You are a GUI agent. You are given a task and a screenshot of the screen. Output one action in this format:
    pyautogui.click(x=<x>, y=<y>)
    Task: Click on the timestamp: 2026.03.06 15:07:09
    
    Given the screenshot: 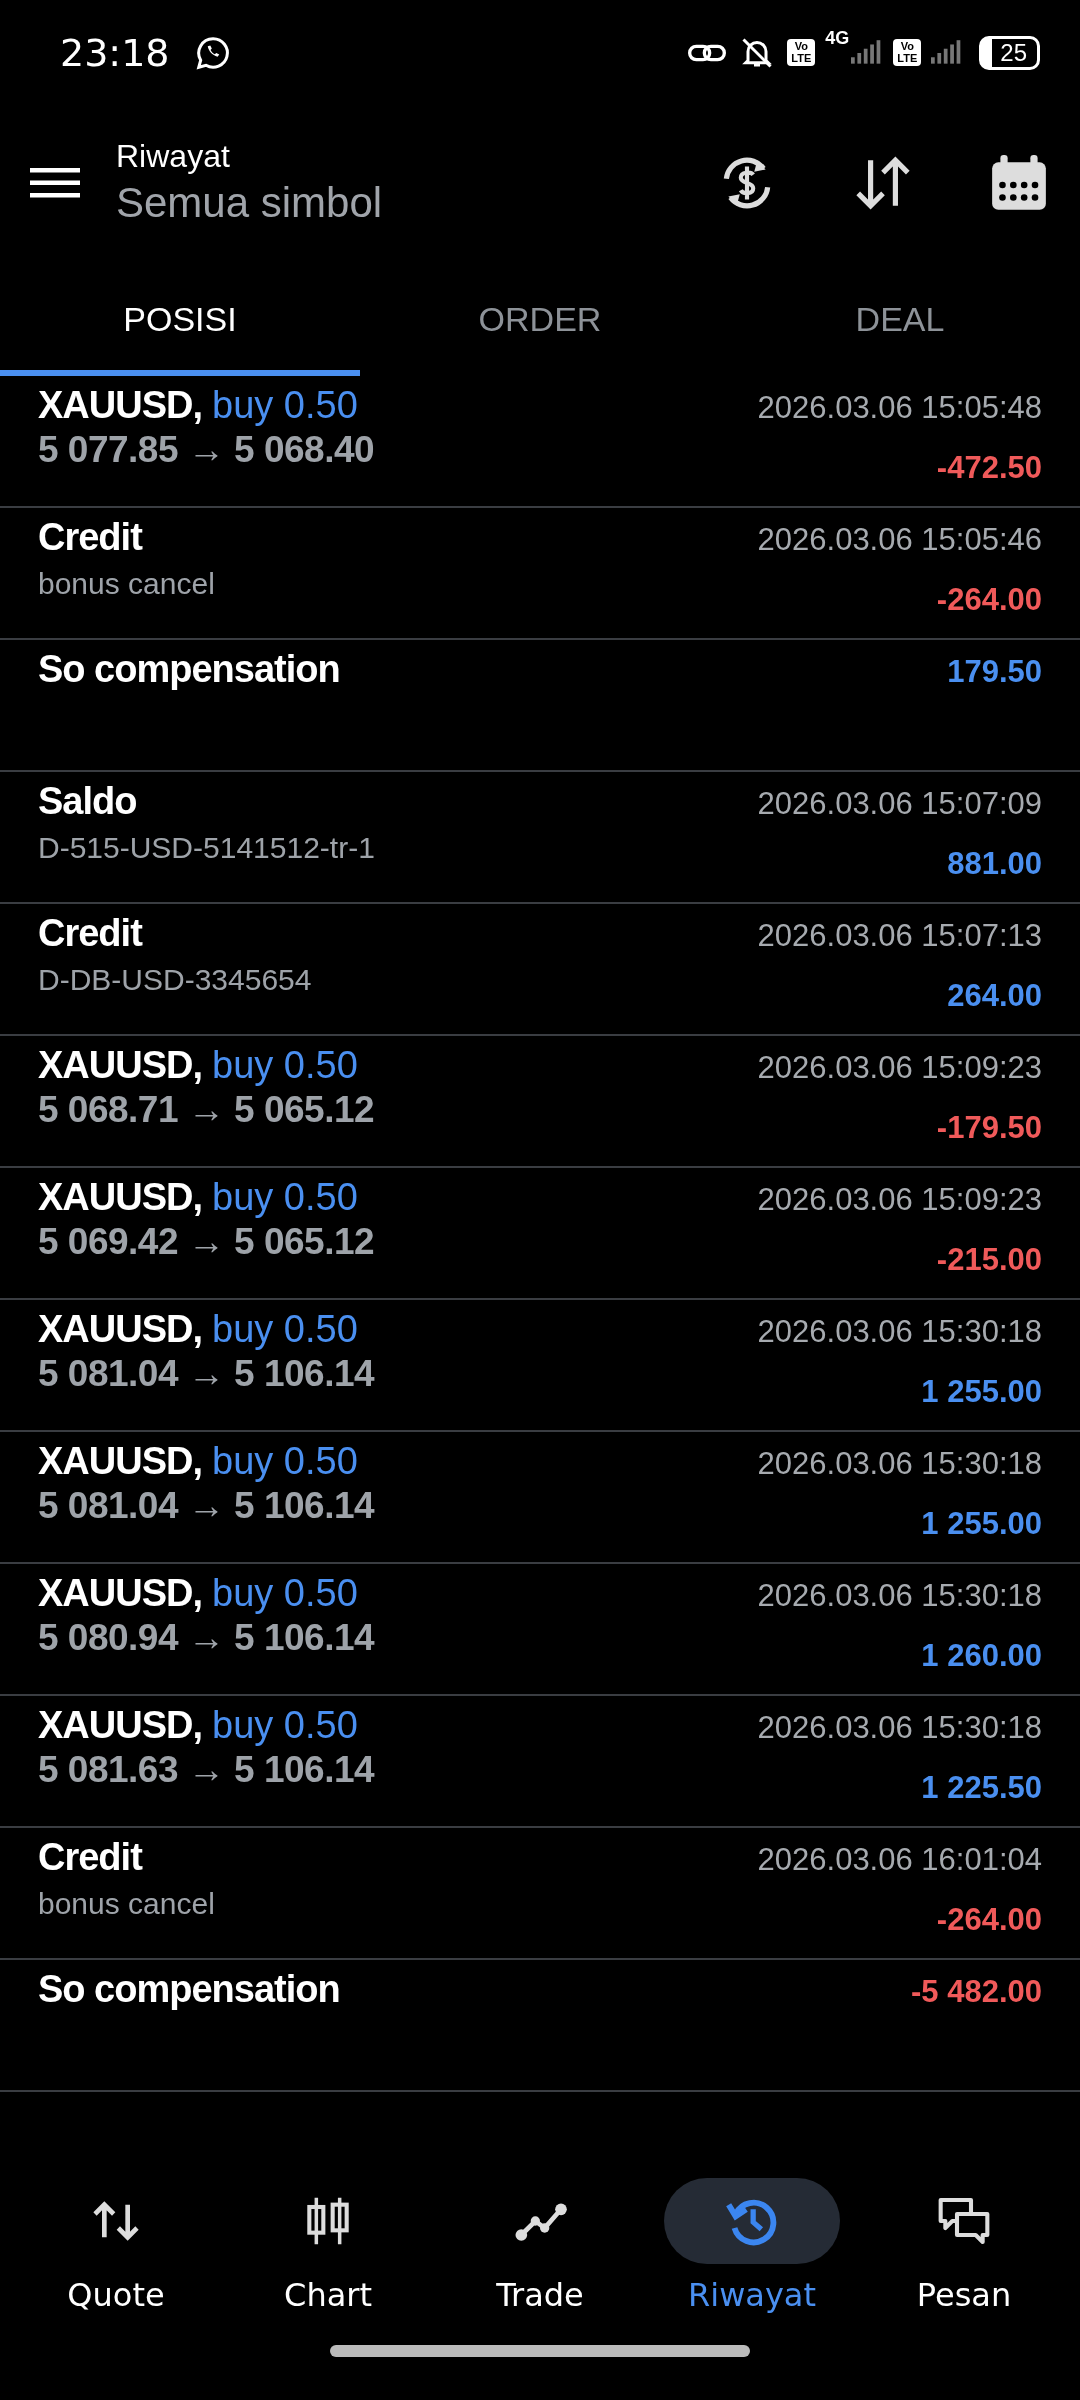 What is the action you would take?
    pyautogui.click(x=899, y=804)
    